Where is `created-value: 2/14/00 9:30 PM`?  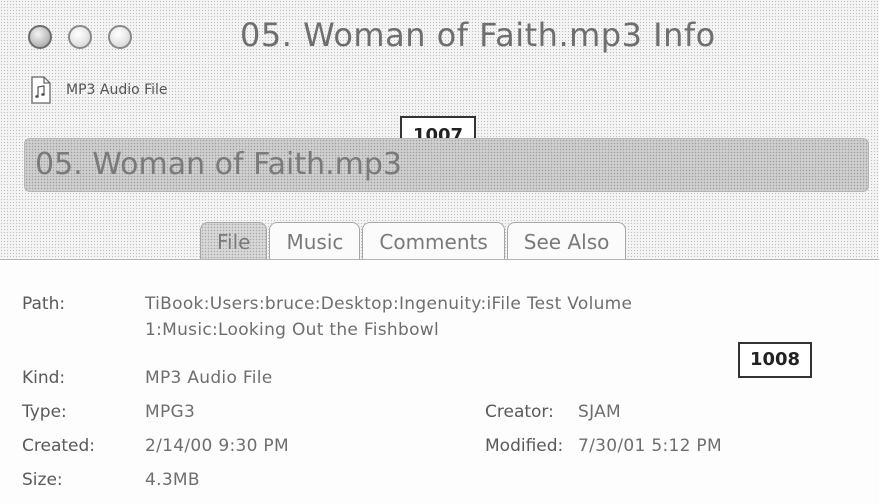 created-value: 2/14/00 9:30 PM is located at coordinates (217, 446).